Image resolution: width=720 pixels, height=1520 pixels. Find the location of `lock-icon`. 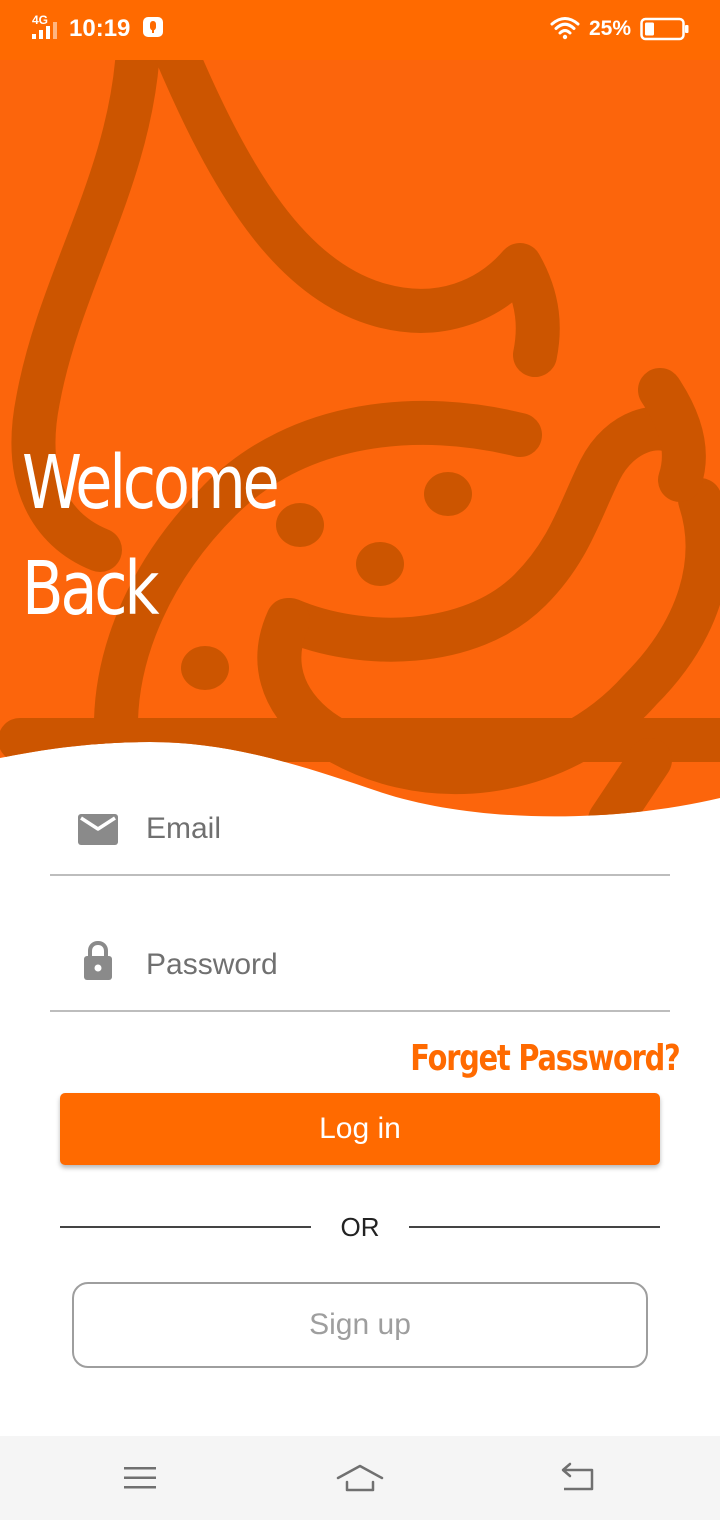

lock-icon is located at coordinates (98, 960).